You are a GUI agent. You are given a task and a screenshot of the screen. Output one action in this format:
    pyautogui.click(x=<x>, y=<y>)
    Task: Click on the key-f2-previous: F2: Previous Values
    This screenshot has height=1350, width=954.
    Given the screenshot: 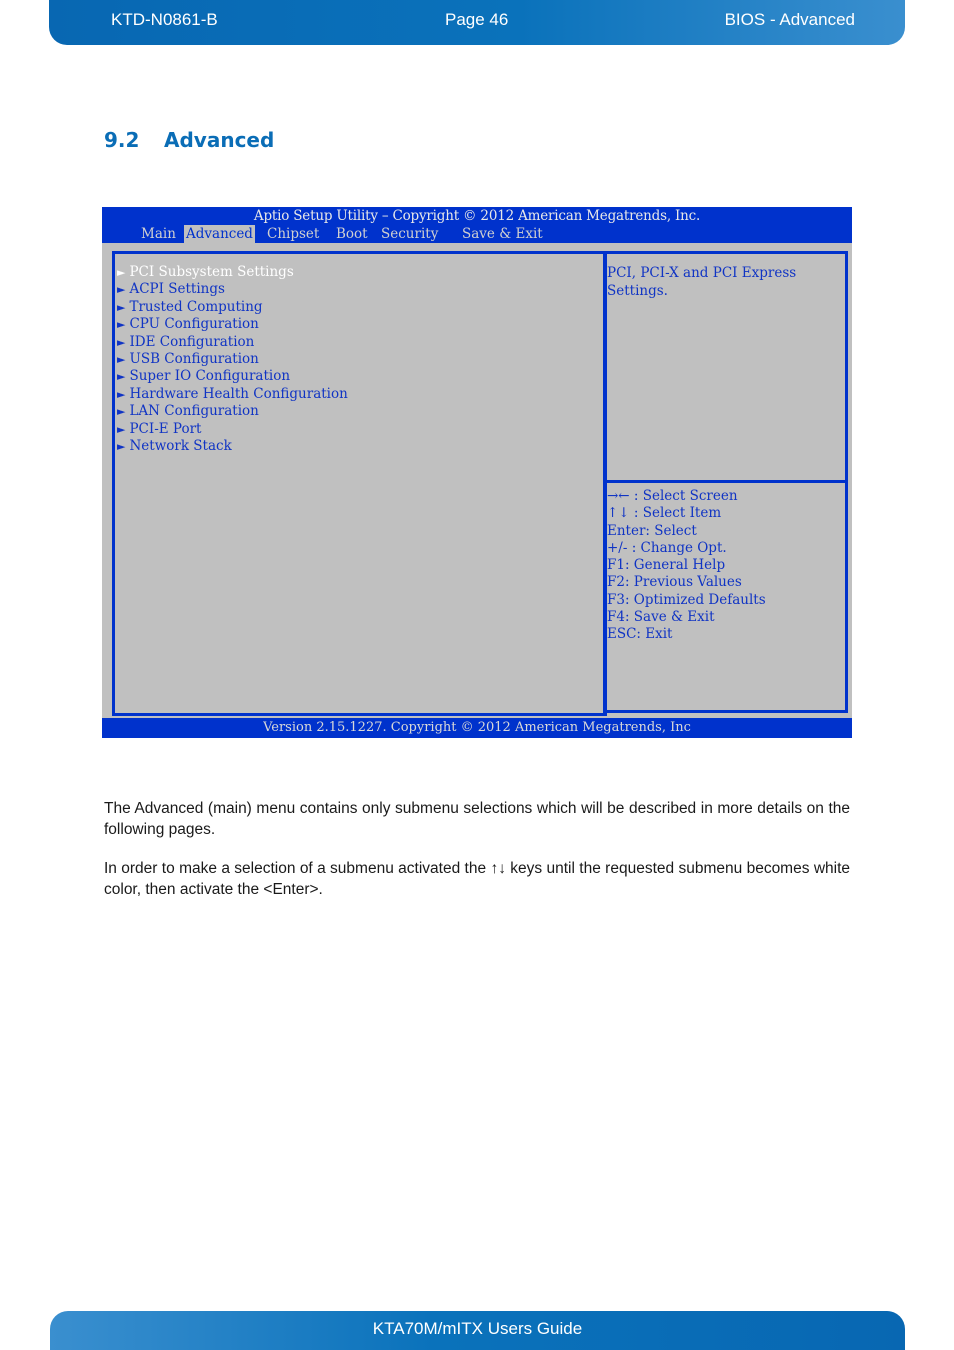 What is the action you would take?
    pyautogui.click(x=674, y=582)
    